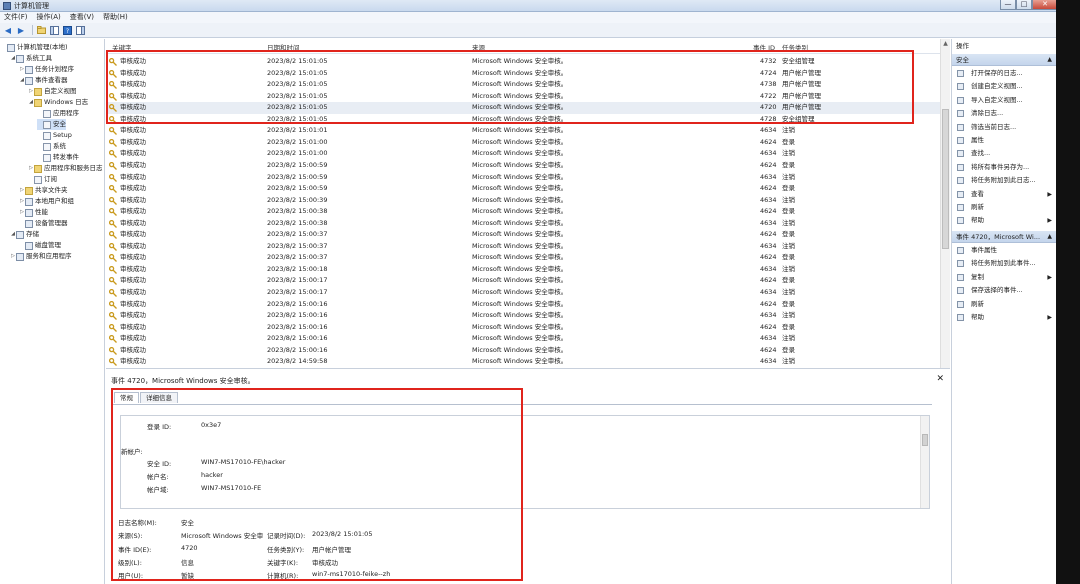 The width and height of the screenshot is (1080, 584). What do you see at coordinates (46, 69) in the screenshot?
I see `tree-node: ▷ 任务计划程序` at bounding box center [46, 69].